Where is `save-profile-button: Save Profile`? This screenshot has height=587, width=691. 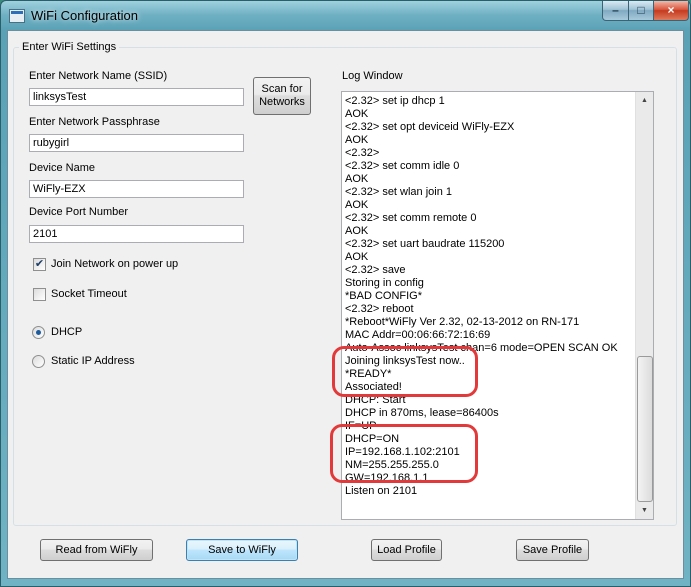
save-profile-button: Save Profile is located at coordinates (552, 550).